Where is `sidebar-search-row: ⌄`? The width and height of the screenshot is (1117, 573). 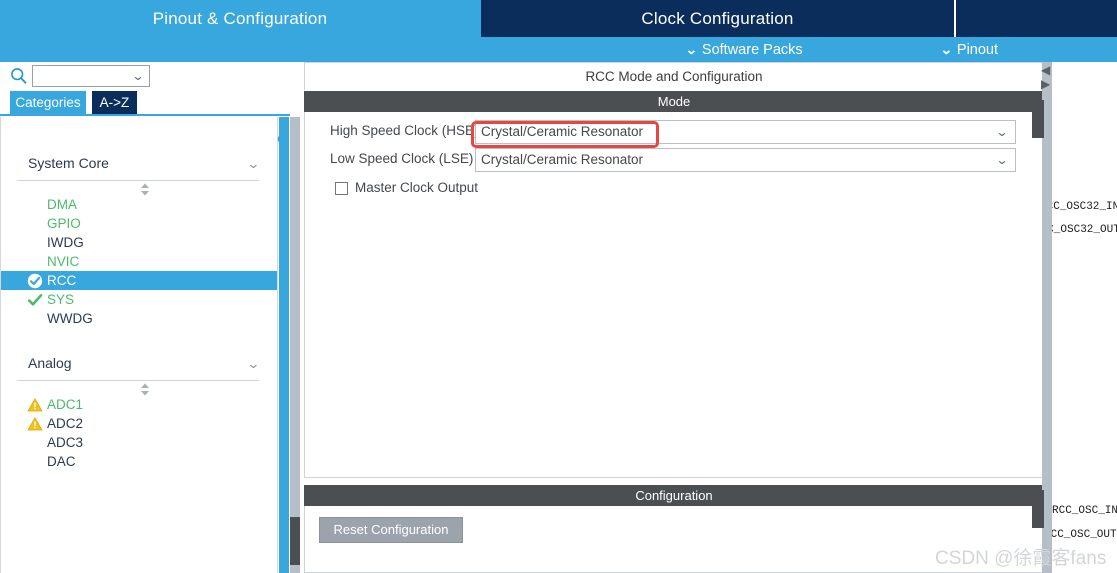
sidebar-search-row: ⌄ is located at coordinates (150, 76).